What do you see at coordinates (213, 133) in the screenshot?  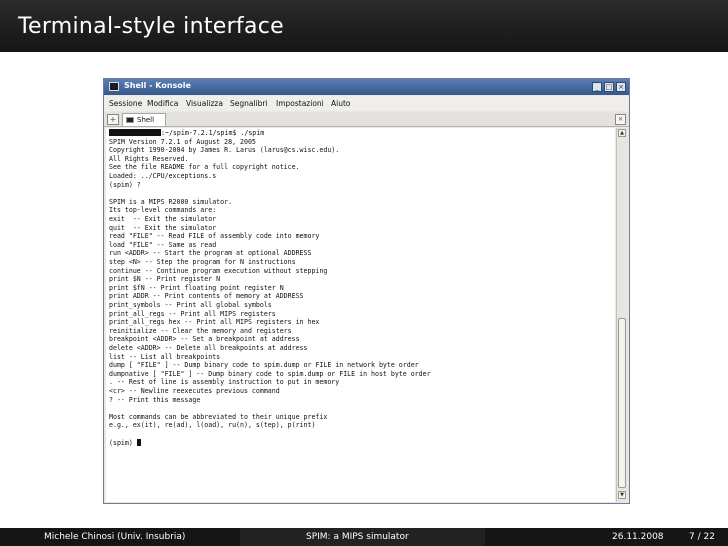 I see `prompt-command: :~/spim-7.2.1/spim$ ./spim` at bounding box center [213, 133].